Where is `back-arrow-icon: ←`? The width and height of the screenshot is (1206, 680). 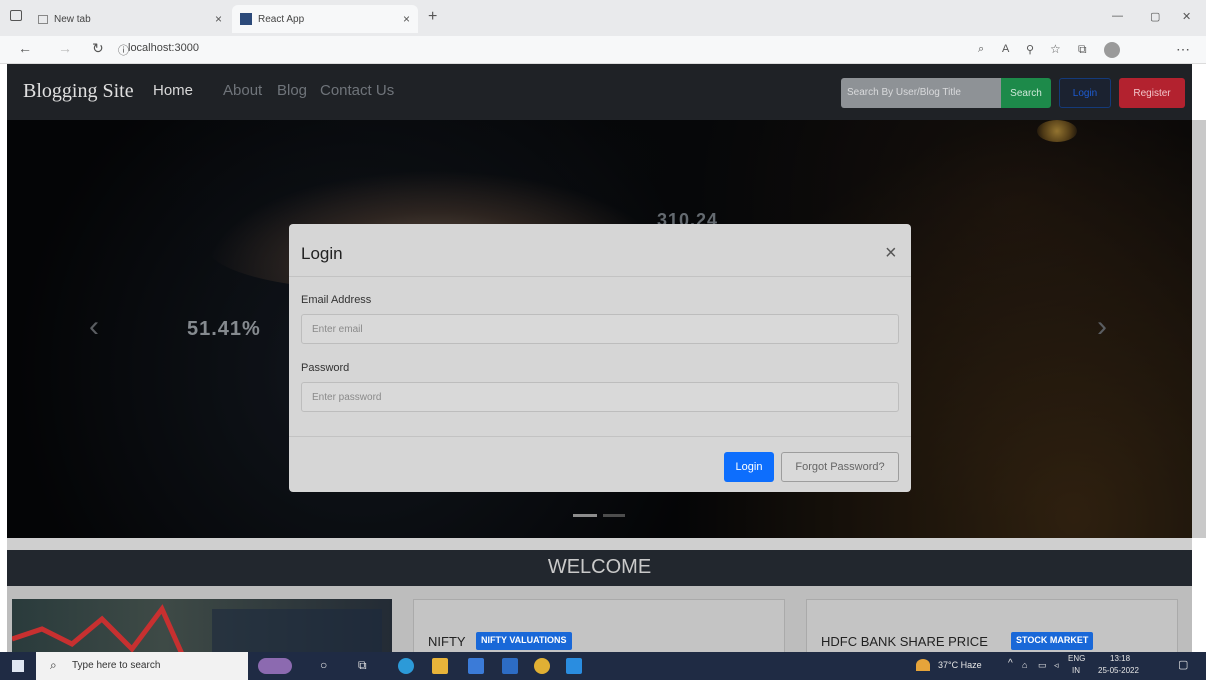 back-arrow-icon: ← is located at coordinates (25, 48).